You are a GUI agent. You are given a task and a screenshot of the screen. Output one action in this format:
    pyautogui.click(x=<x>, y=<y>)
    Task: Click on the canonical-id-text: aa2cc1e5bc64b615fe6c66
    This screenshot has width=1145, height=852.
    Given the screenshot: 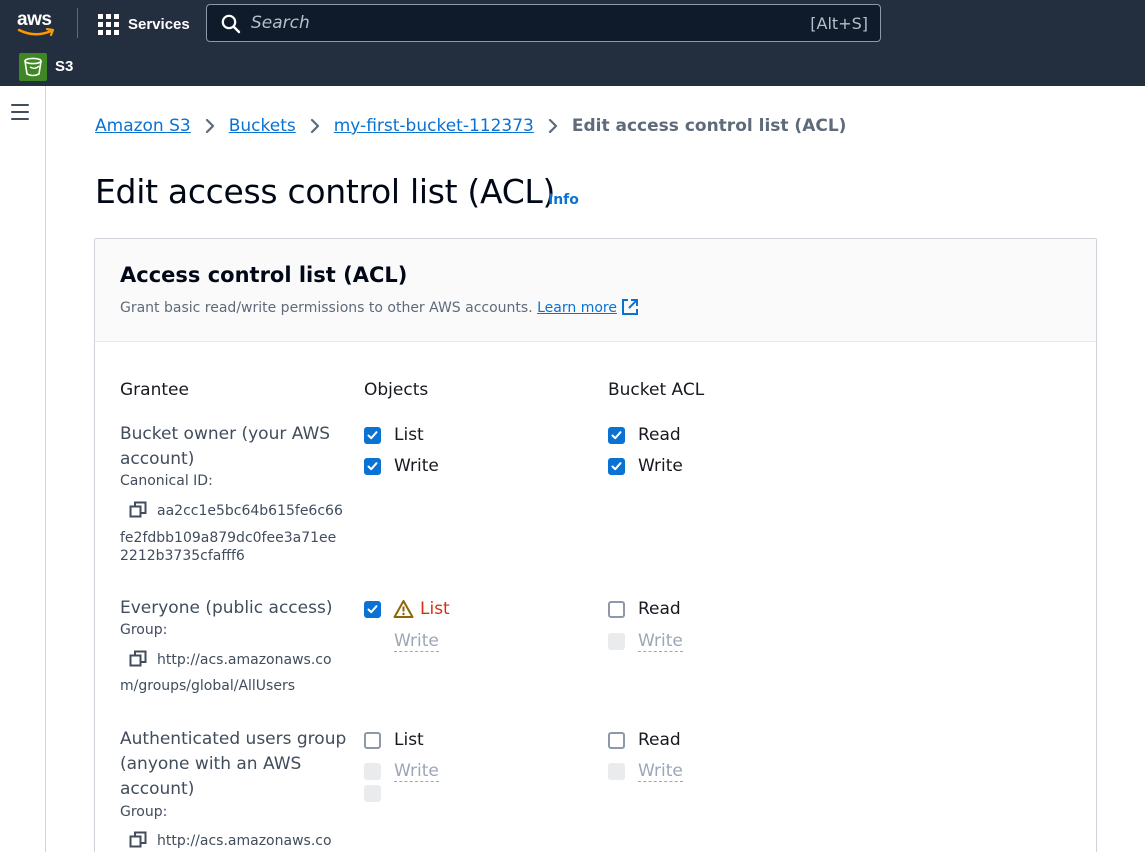 What is the action you would take?
    pyautogui.click(x=250, y=511)
    